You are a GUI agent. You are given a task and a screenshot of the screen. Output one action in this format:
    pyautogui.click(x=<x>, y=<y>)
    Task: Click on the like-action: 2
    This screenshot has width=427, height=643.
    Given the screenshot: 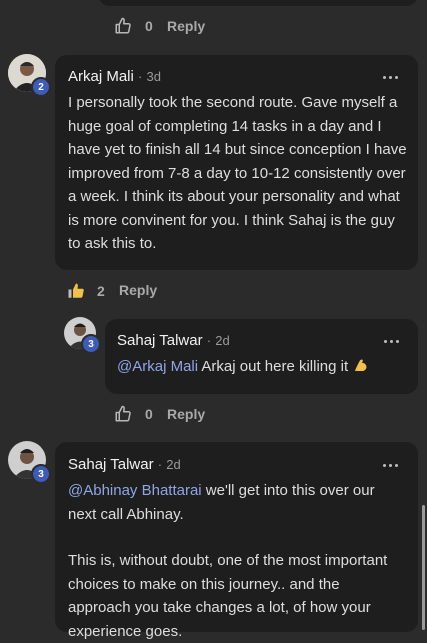 What is the action you would take?
    pyautogui.click(x=86, y=291)
    